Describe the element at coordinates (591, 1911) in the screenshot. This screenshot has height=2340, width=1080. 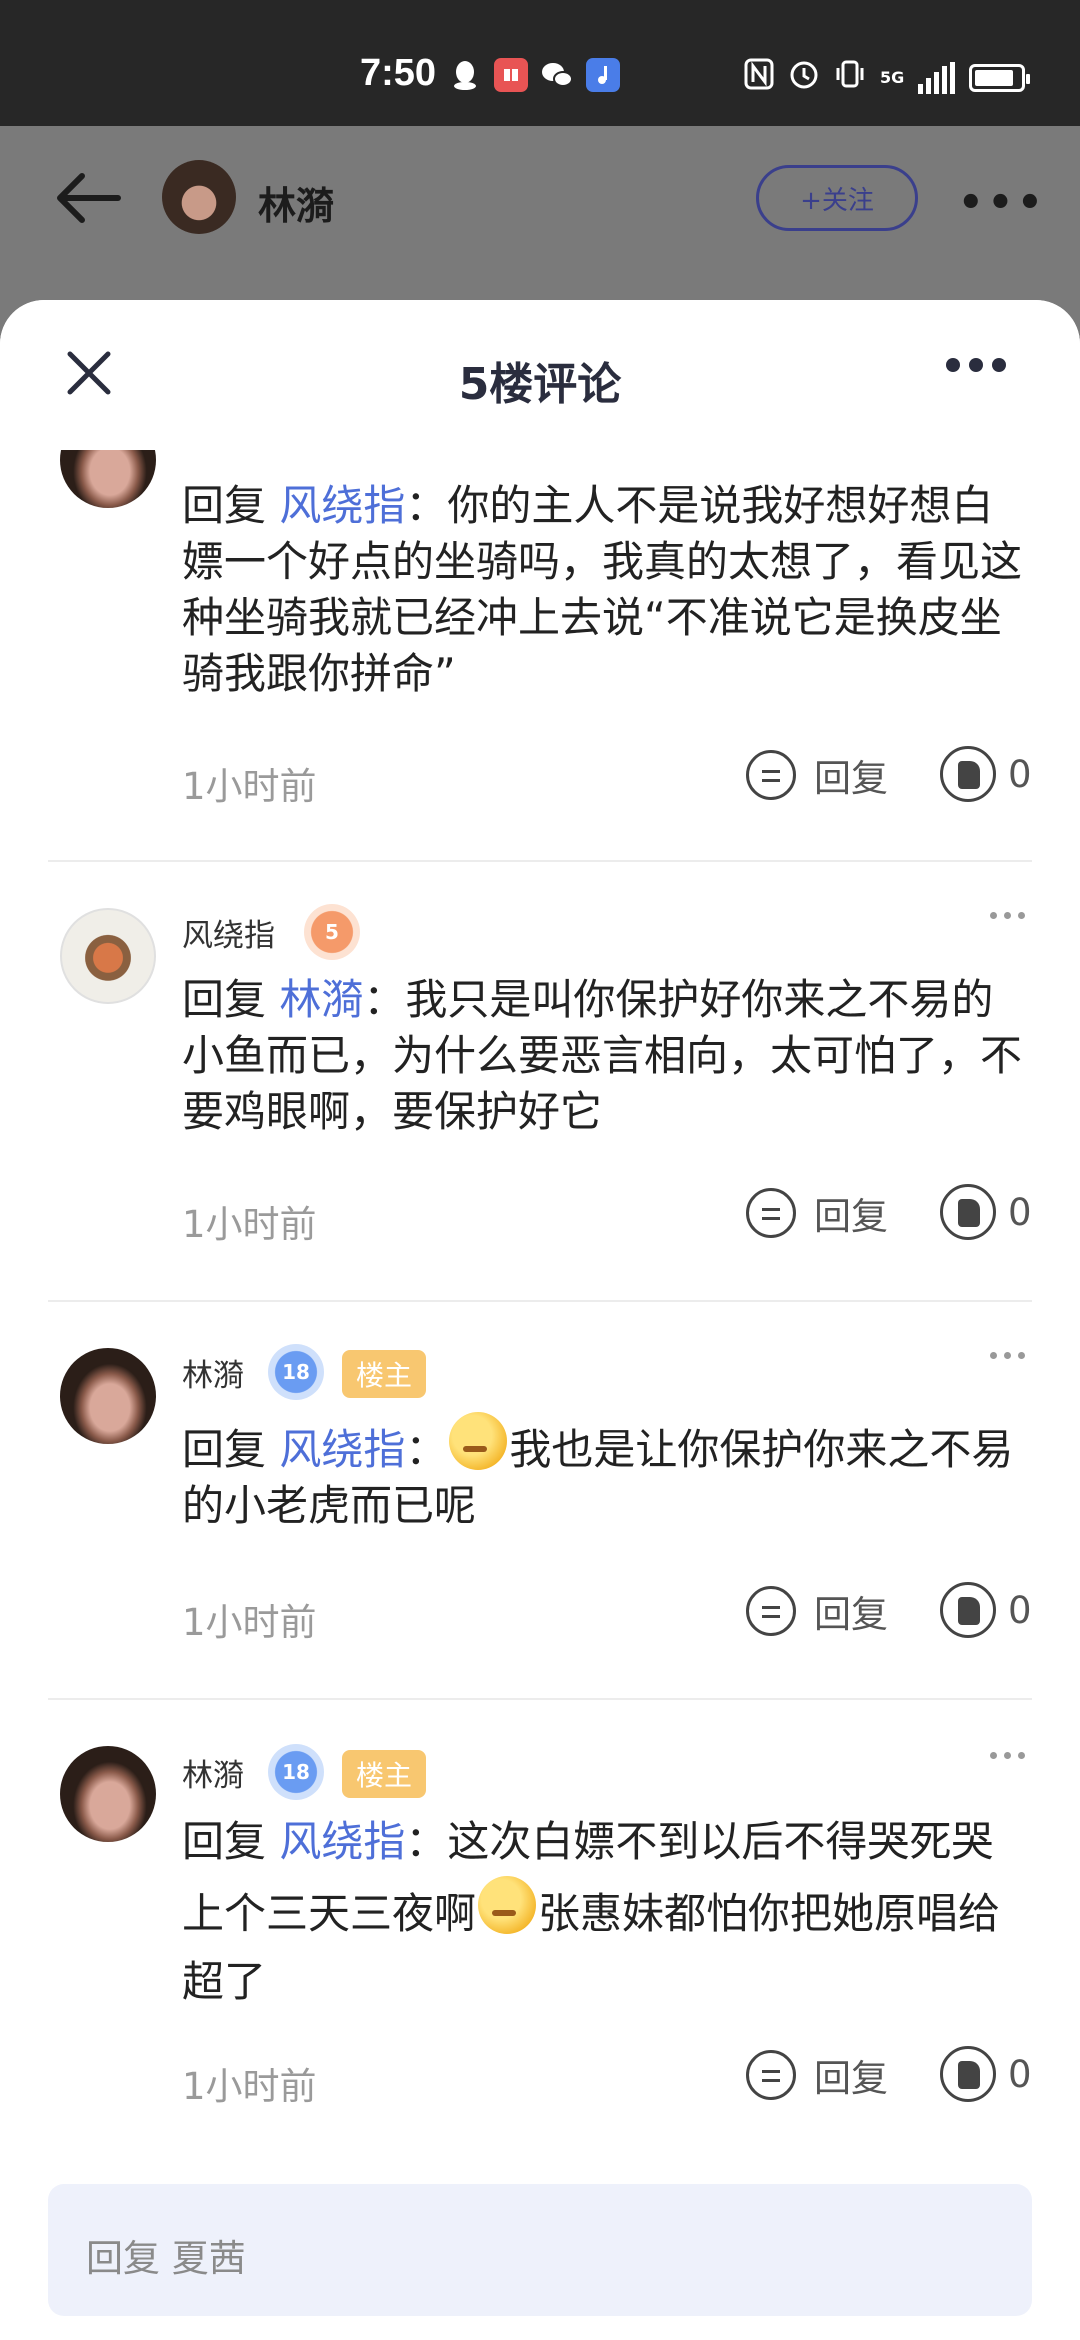
I see `comment-text: 回复 风绕指：这次白嫖不到以后不得哭死哭上个三天三夜啊 张惠妹都怕你把她原唱给超了` at that location.